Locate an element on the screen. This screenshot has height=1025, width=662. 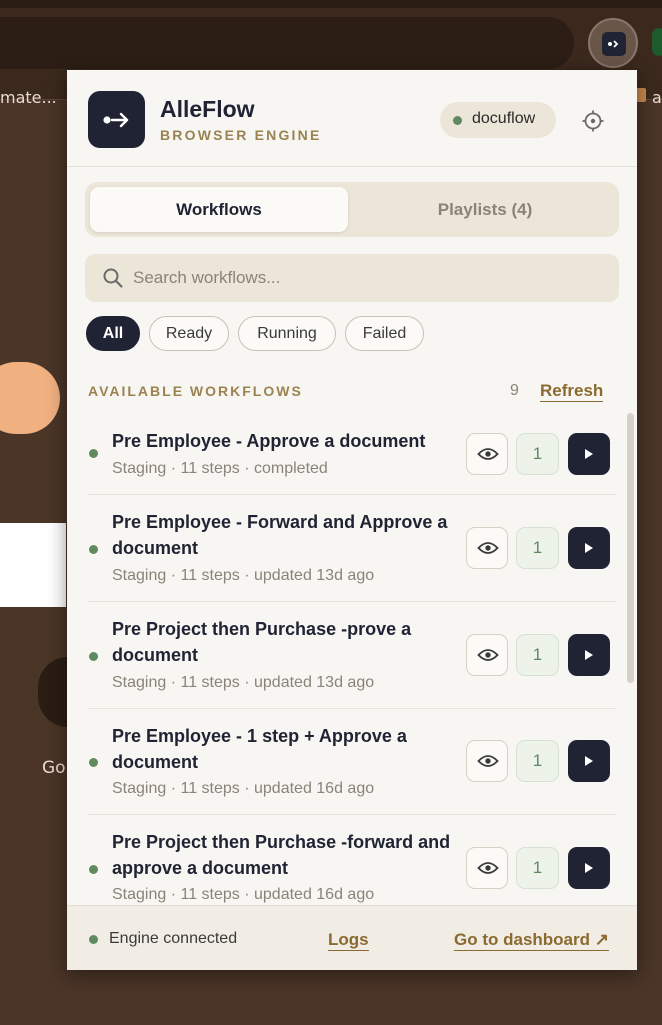
filter-failed: Failed is located at coordinates (384, 333).